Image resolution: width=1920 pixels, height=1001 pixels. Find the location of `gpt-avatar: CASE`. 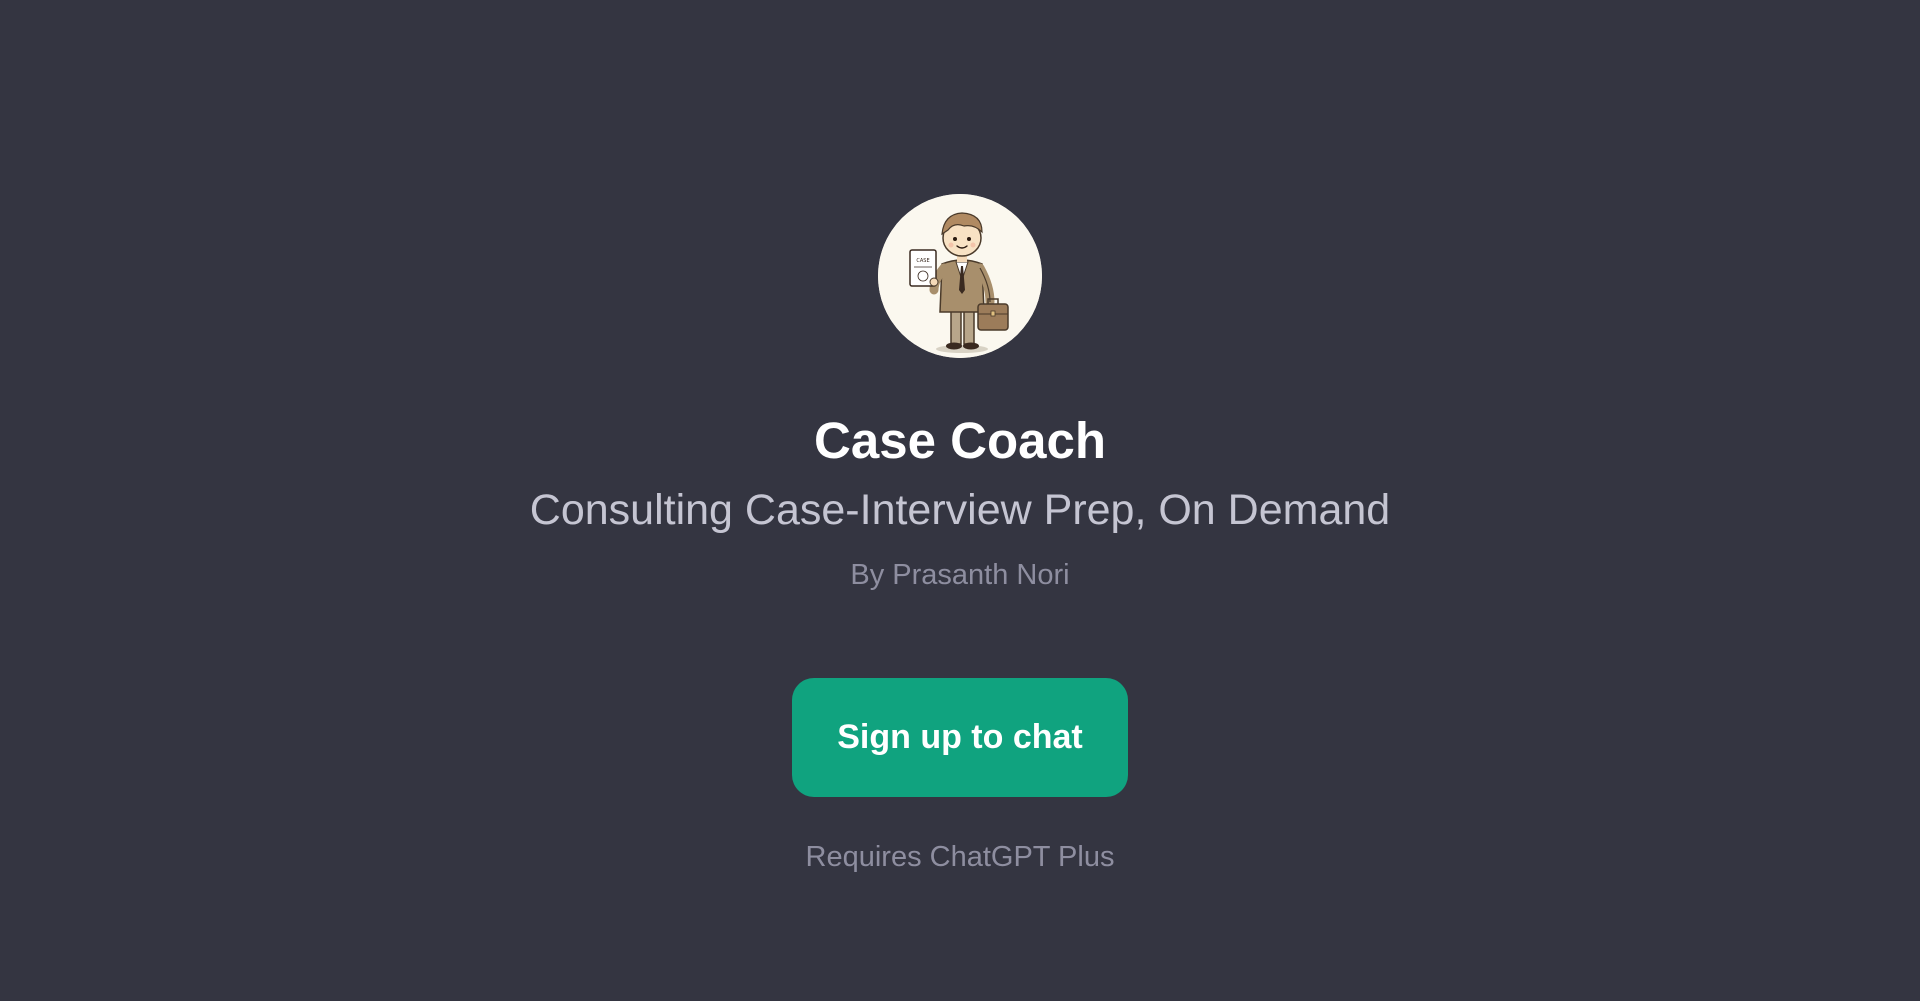

gpt-avatar: CASE is located at coordinates (960, 276).